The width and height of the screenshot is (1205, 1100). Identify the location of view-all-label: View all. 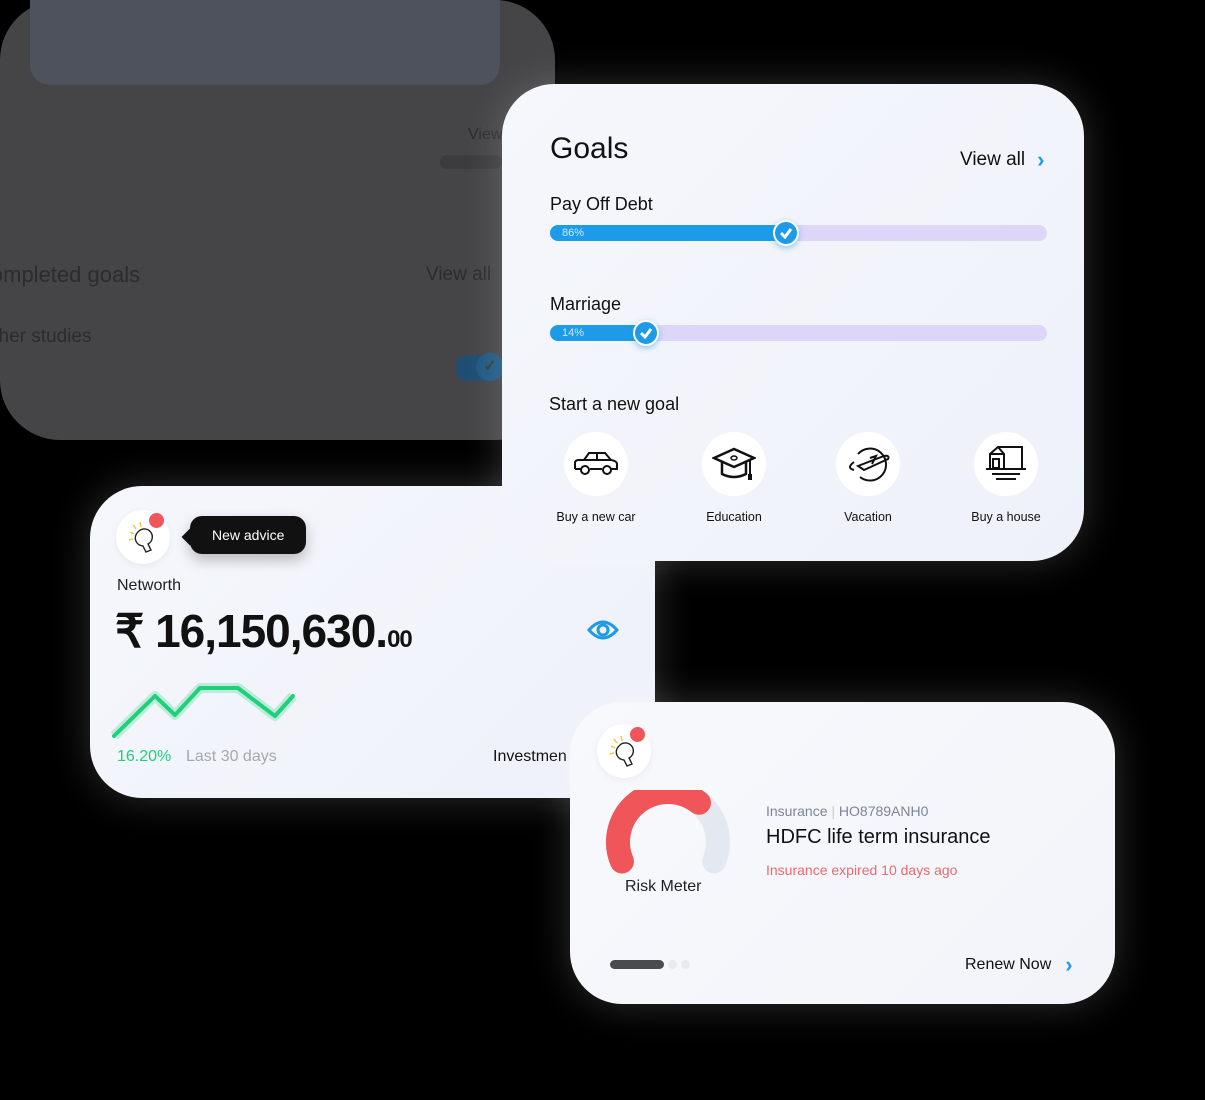
(993, 159).